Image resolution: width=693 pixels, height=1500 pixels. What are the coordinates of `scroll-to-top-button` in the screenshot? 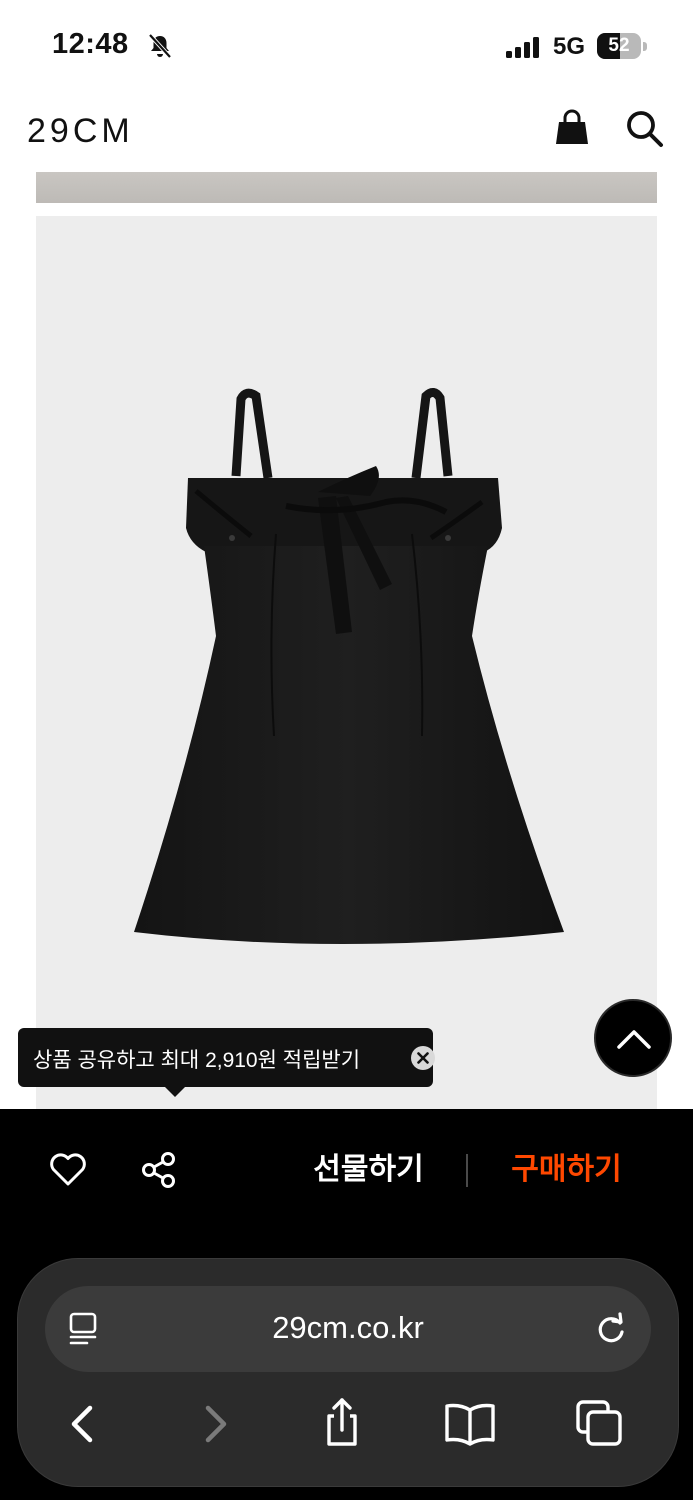 It's located at (633, 1038).